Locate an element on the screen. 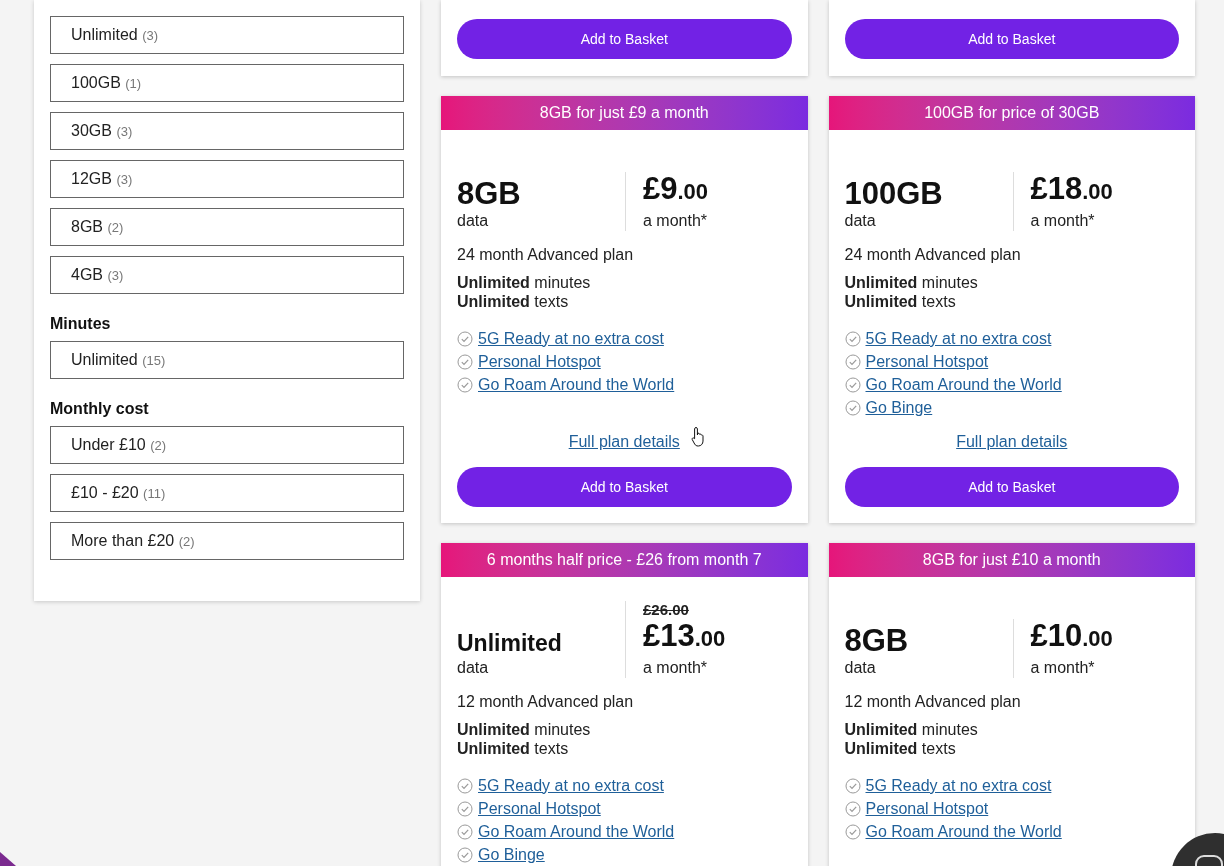  chat-launcher-icon is located at coordinates (1197, 849).